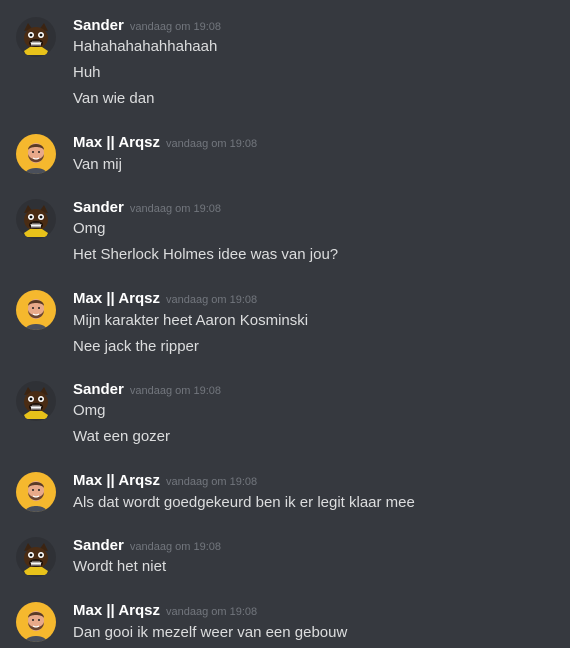 This screenshot has width=570, height=648. What do you see at coordinates (191, 320) in the screenshot?
I see `message-text: Mijn karakter heet Aaron Kosminski` at bounding box center [191, 320].